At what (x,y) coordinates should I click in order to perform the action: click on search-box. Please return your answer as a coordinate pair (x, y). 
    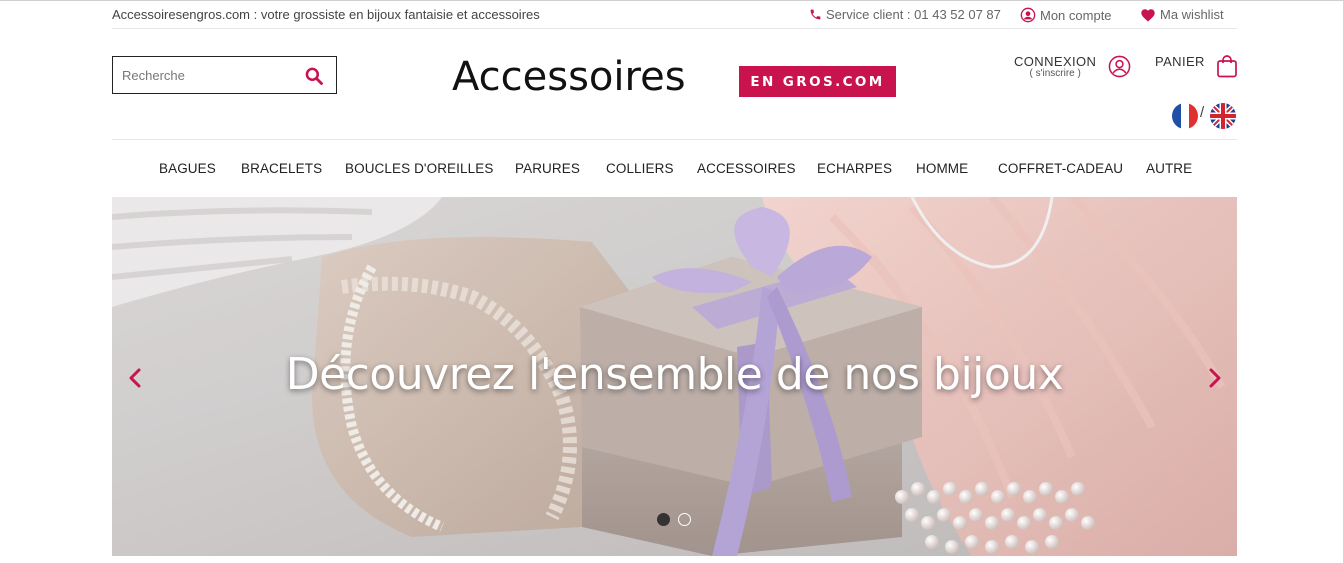
    Looking at the image, I should click on (224, 75).